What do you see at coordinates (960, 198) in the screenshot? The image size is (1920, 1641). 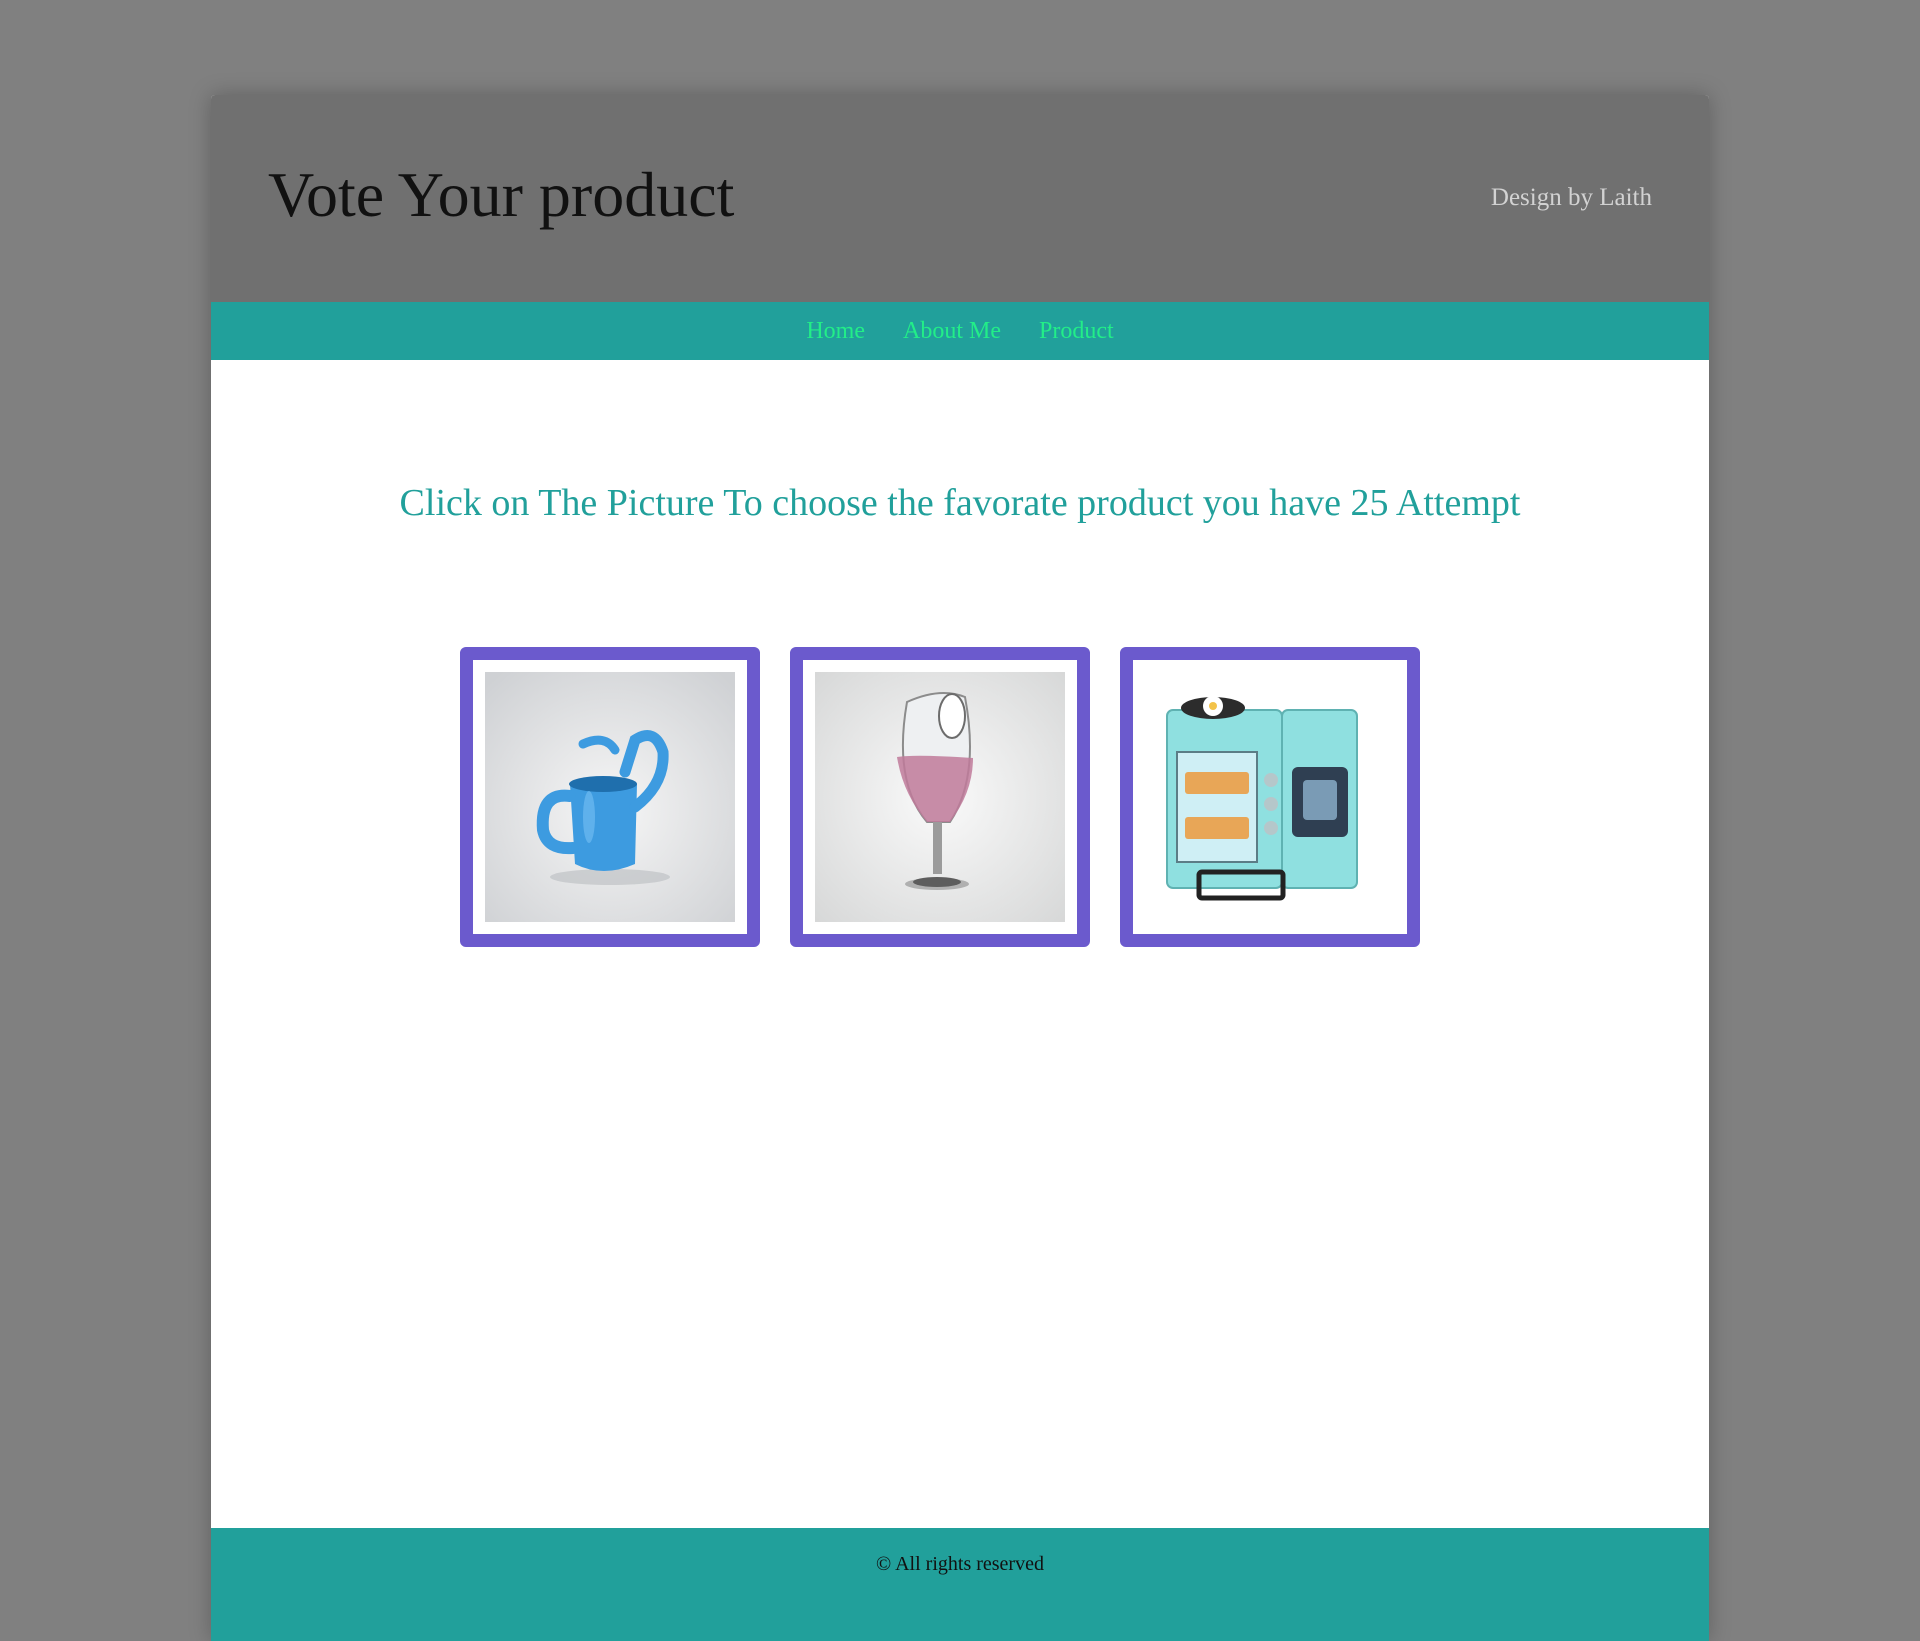 I see `site-header: Vote Your product Design by Laith` at bounding box center [960, 198].